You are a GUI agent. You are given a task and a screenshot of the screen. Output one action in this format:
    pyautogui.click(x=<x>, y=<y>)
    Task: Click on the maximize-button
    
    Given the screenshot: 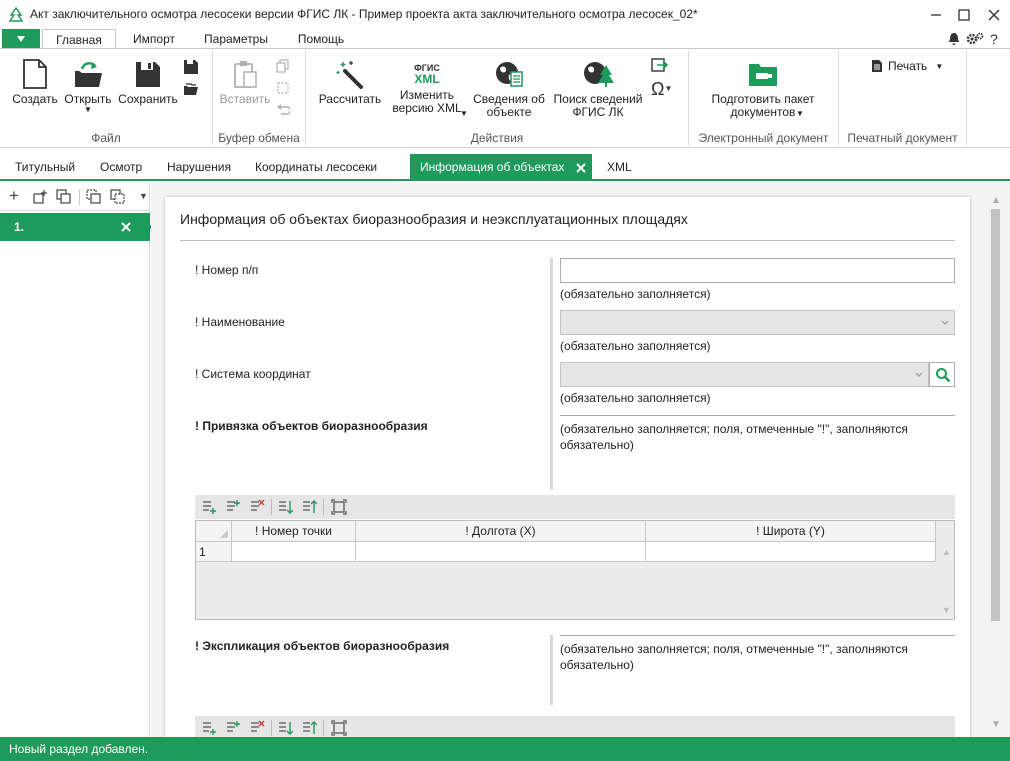 What is the action you would take?
    pyautogui.click(x=964, y=15)
    